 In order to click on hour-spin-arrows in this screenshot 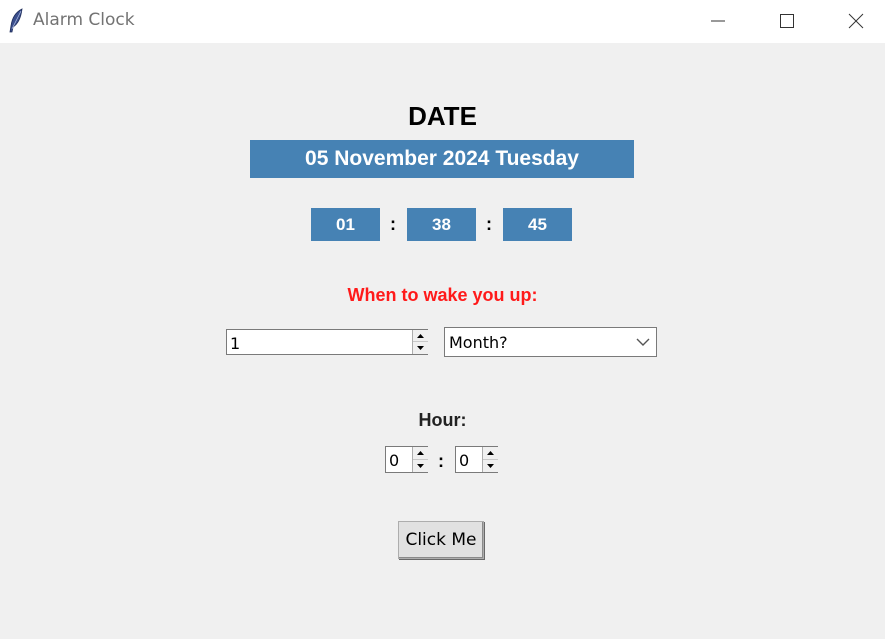, I will do `click(420, 459)`.